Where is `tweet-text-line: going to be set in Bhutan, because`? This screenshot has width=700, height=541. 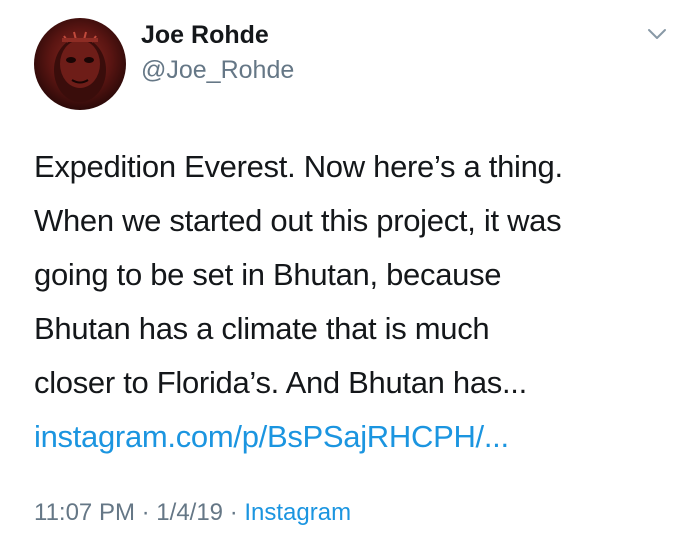 tweet-text-line: going to be set in Bhutan, because is located at coordinates (268, 274).